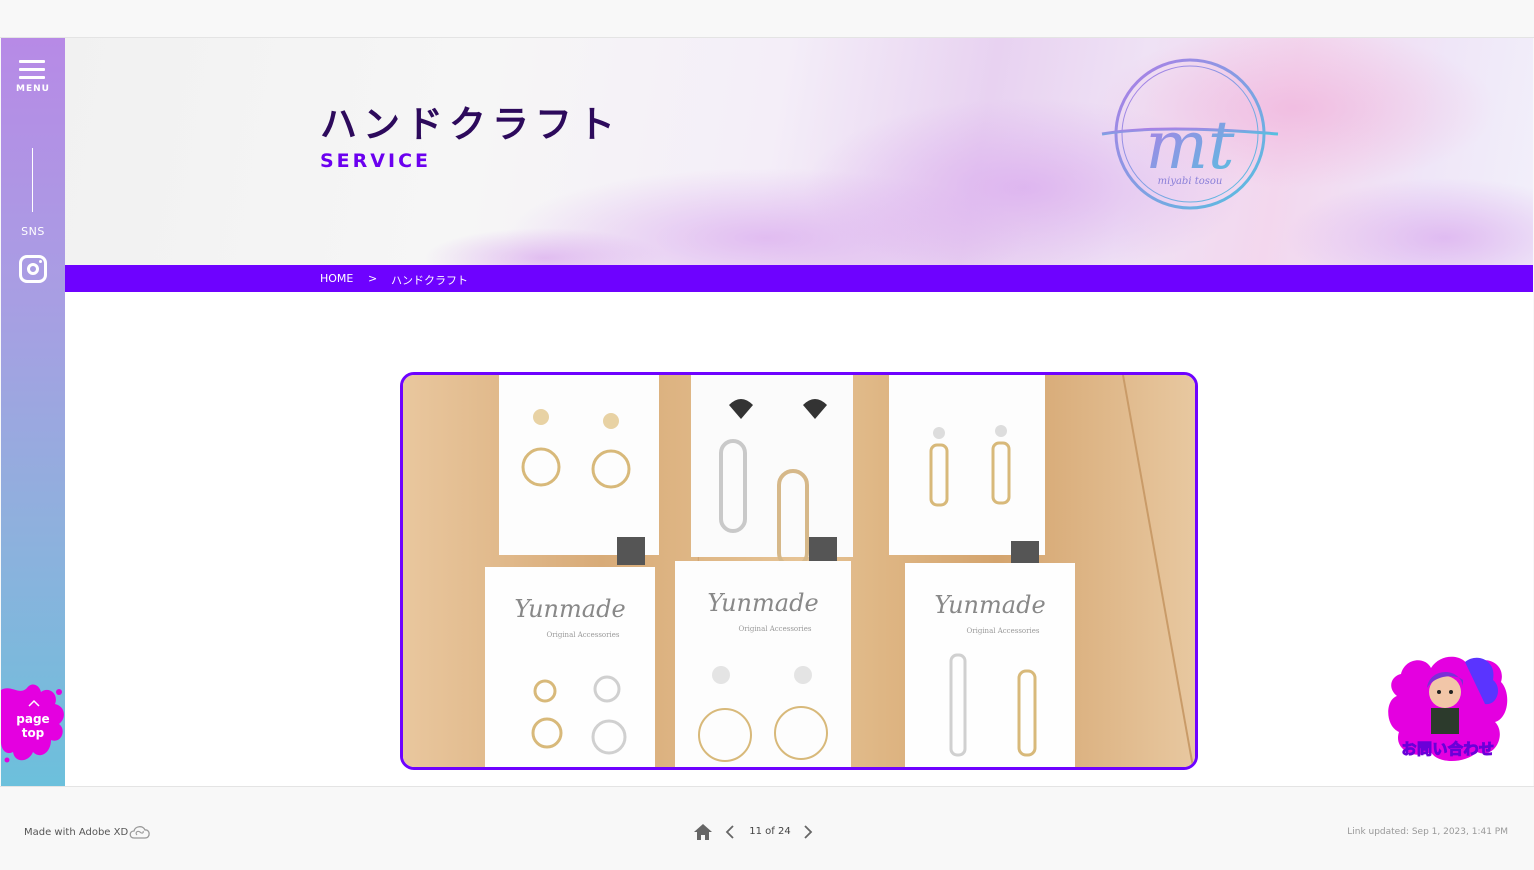 This screenshot has width=1534, height=870. What do you see at coordinates (799, 278) in the screenshot?
I see `breadcrumb: HOME > ハンドクラフト` at bounding box center [799, 278].